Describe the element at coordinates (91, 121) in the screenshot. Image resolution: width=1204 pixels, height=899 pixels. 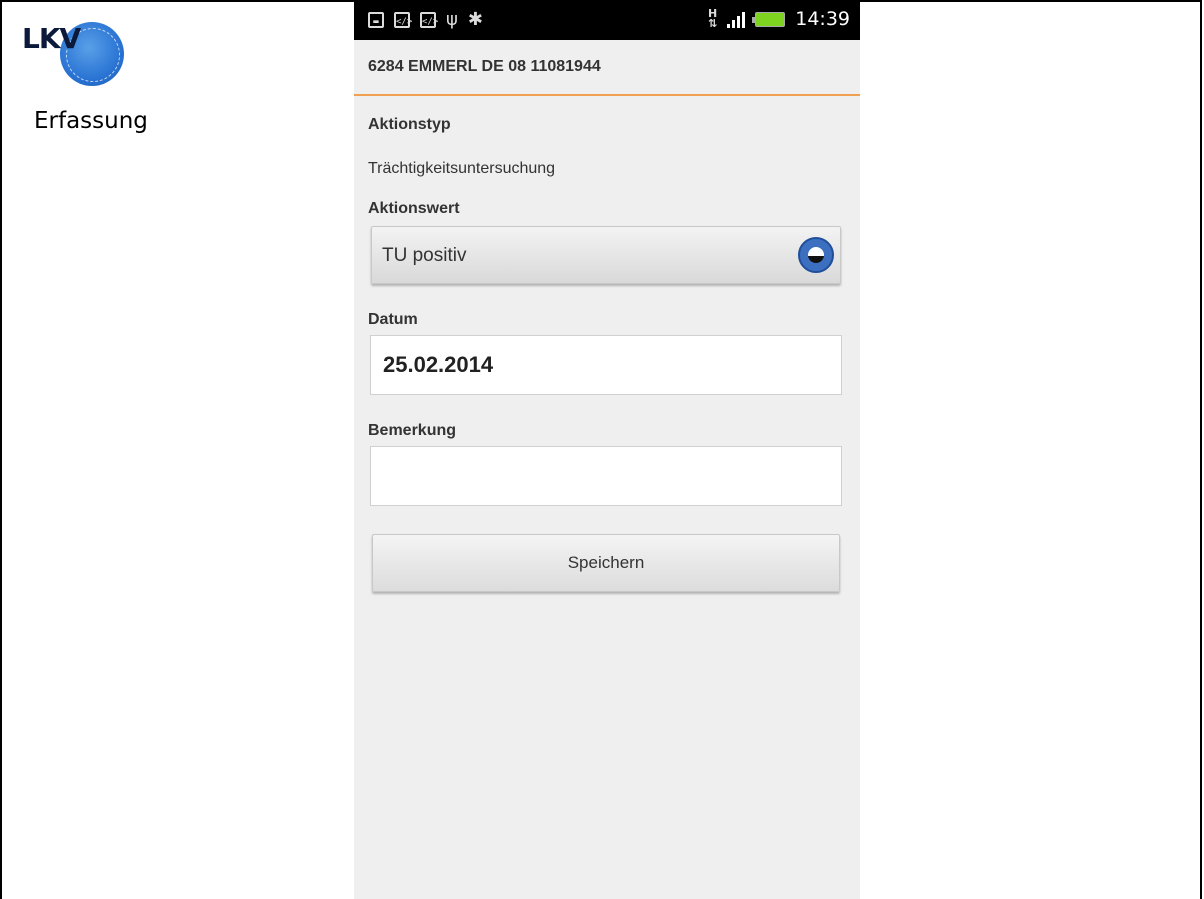
I see `slide-label: Erfassung` at that location.